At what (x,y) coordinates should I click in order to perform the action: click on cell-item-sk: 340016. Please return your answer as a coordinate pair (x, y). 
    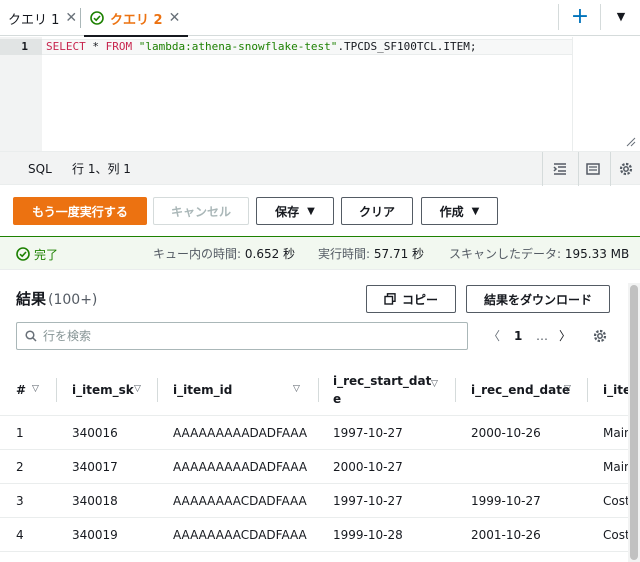
    Looking at the image, I should click on (95, 433).